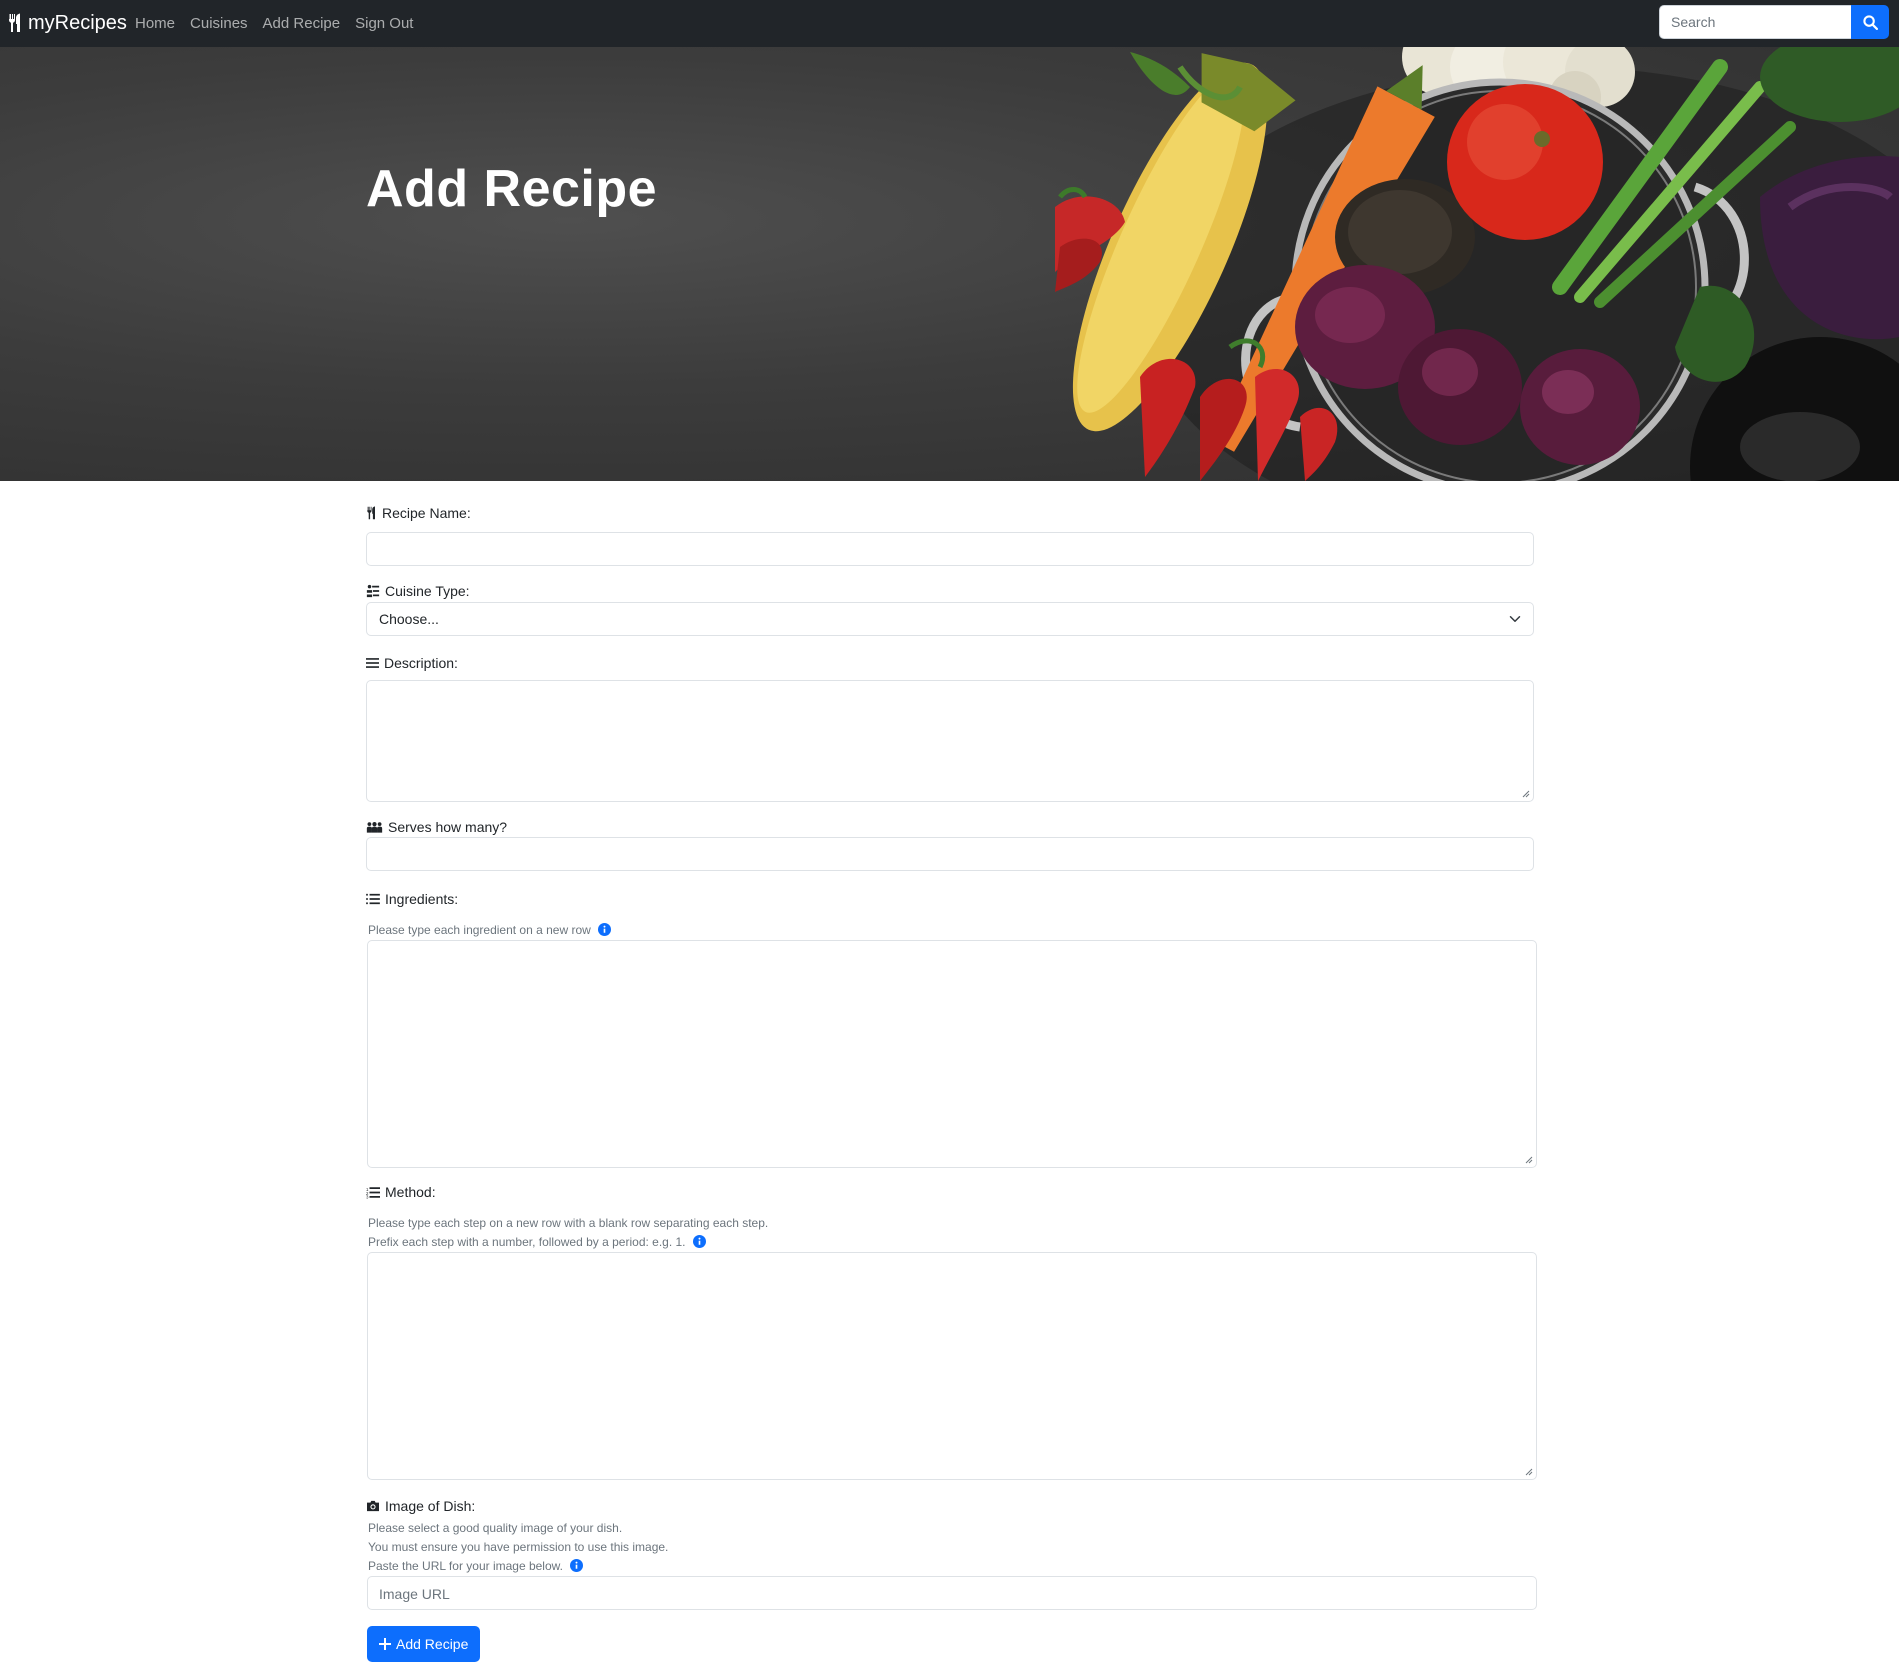  What do you see at coordinates (430, 1506) in the screenshot?
I see `image-label-text: Image of Dish:` at bounding box center [430, 1506].